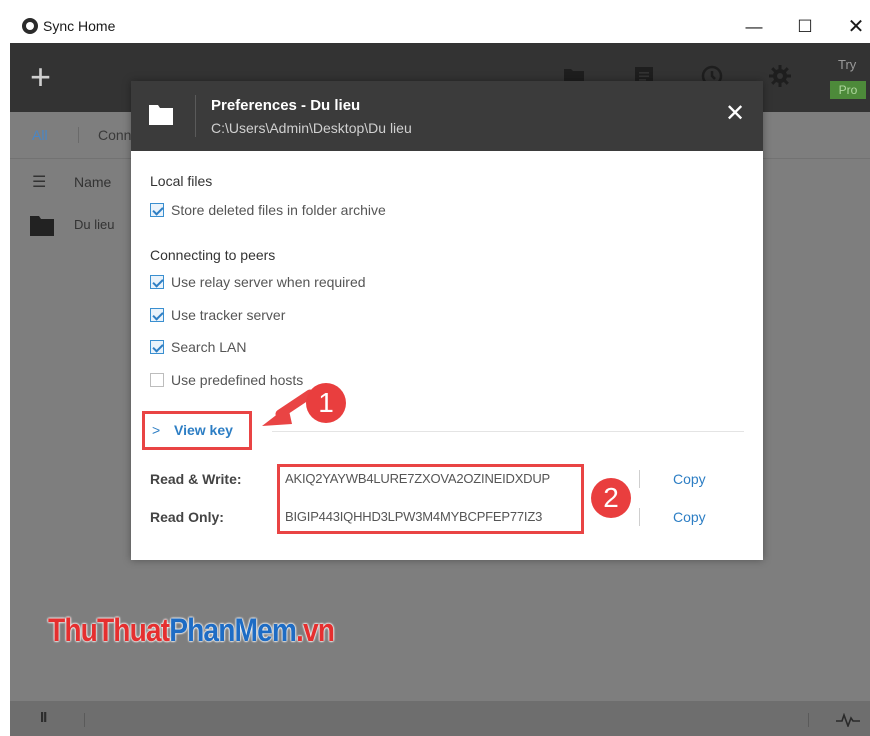 This screenshot has height=736, width=870. Describe the element at coordinates (848, 720) in the screenshot. I see `activity-icon` at that location.